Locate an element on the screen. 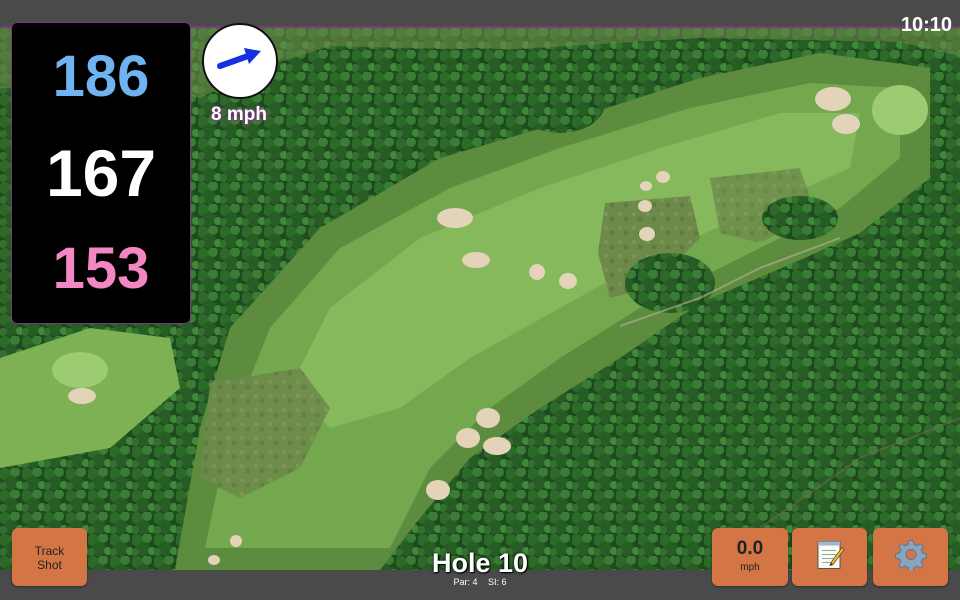  speed-button: 0.0 mph is located at coordinates (750, 557).